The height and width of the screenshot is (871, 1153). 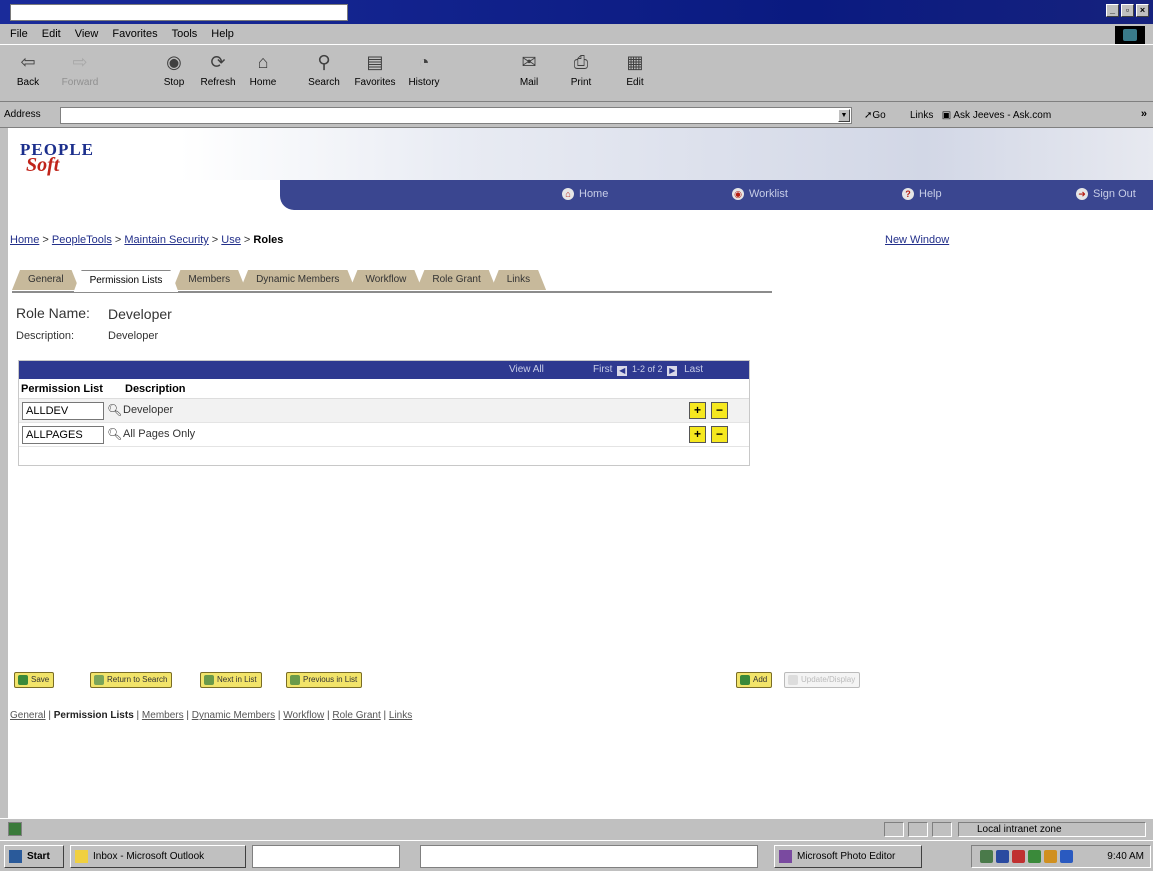 What do you see at coordinates (585, 194) in the screenshot?
I see `nav-home: ⌂ Home` at bounding box center [585, 194].